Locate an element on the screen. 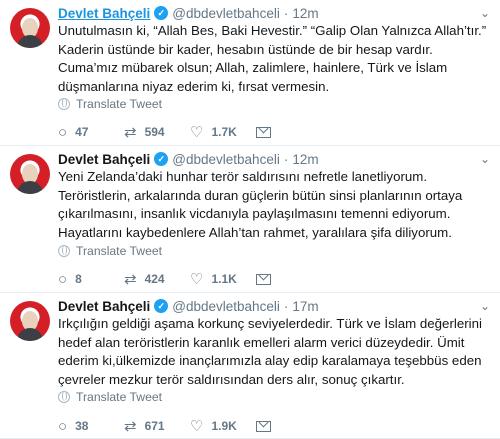  like-count: 1.7K is located at coordinates (224, 132).